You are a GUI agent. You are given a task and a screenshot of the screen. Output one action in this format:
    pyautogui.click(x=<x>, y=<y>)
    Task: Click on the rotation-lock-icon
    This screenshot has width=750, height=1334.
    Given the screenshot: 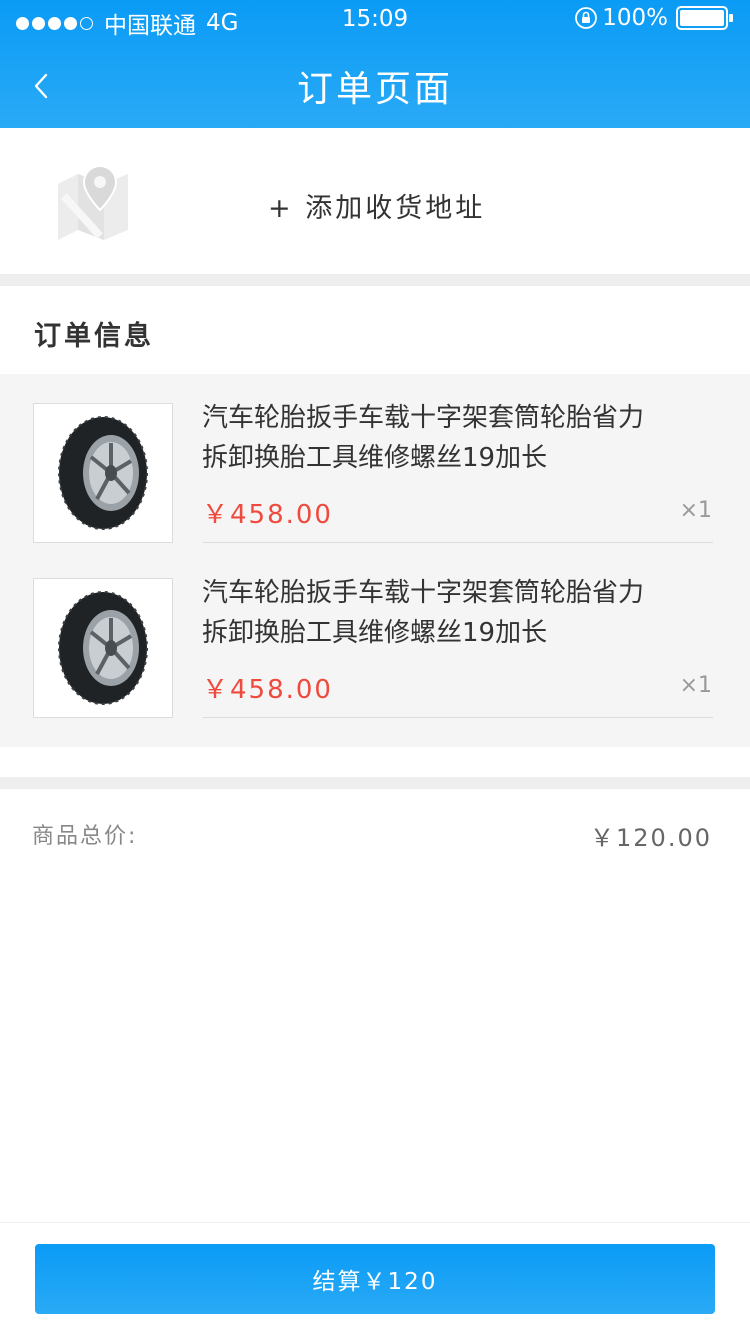 What is the action you would take?
    pyautogui.click(x=586, y=18)
    